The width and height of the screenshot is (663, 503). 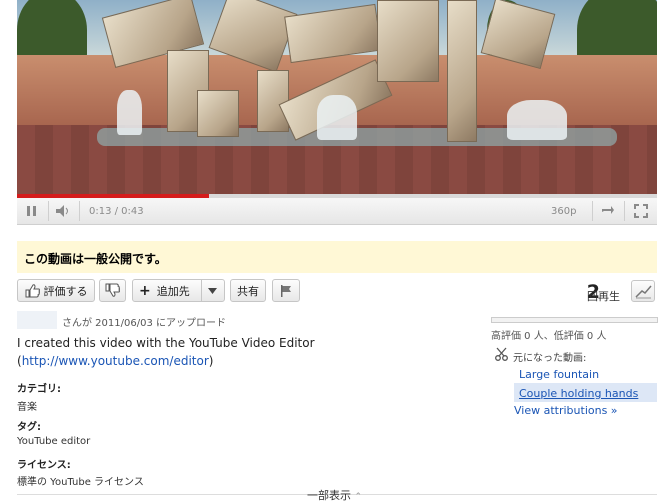 I want to click on stats-icon, so click(x=643, y=292).